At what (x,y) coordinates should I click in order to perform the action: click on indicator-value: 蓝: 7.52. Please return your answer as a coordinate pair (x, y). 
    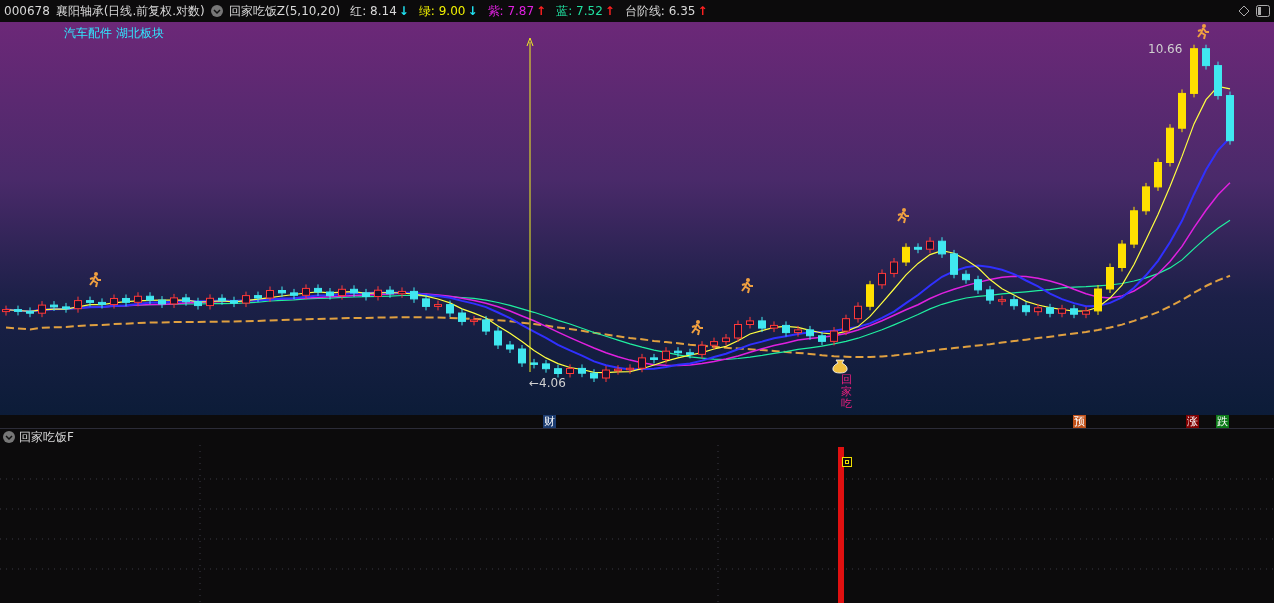
    Looking at the image, I should click on (579, 11).